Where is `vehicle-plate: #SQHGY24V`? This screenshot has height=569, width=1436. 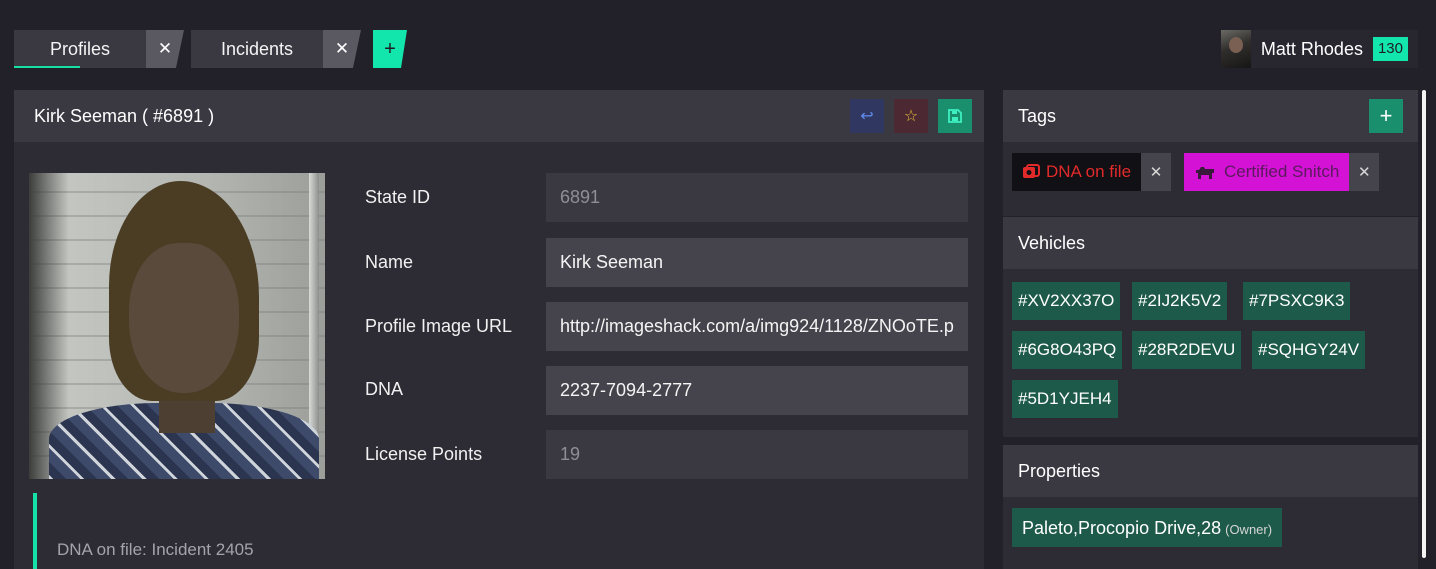 vehicle-plate: #SQHGY24V is located at coordinates (1309, 350).